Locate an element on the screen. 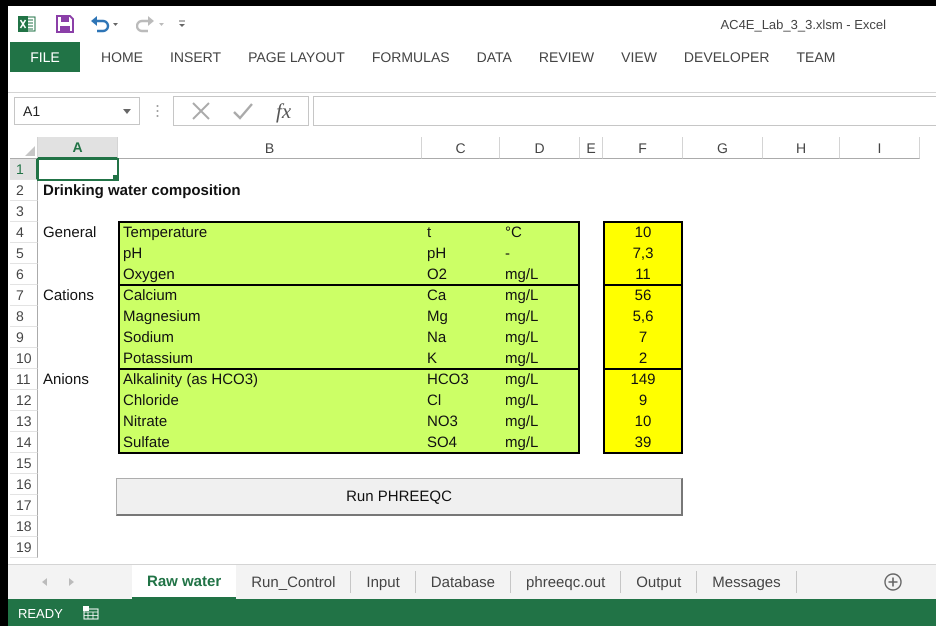  ribbon-tab: INSERT is located at coordinates (195, 57).